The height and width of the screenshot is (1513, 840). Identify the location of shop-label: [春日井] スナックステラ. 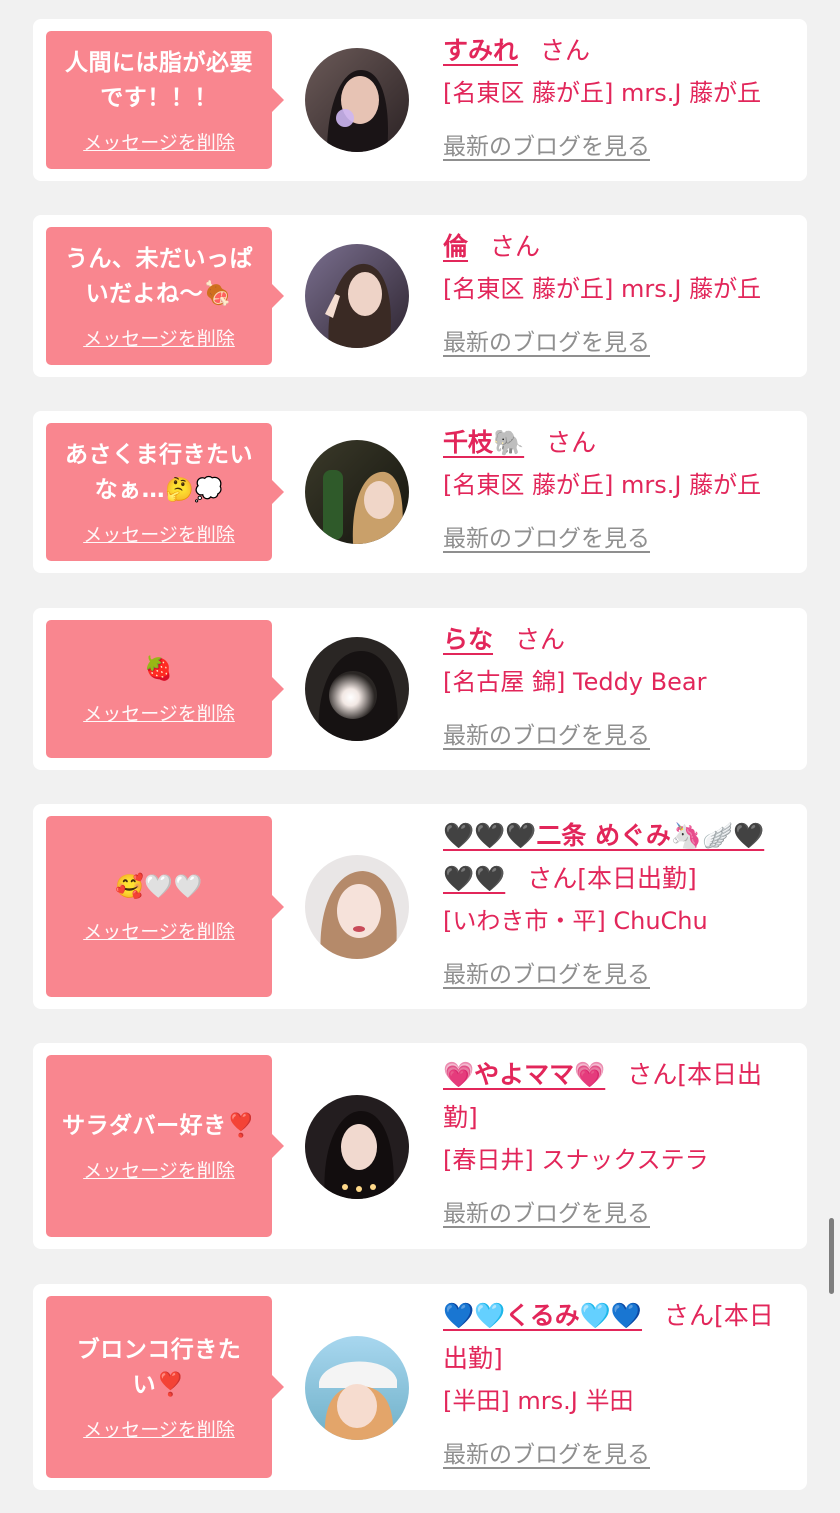
(576, 1160).